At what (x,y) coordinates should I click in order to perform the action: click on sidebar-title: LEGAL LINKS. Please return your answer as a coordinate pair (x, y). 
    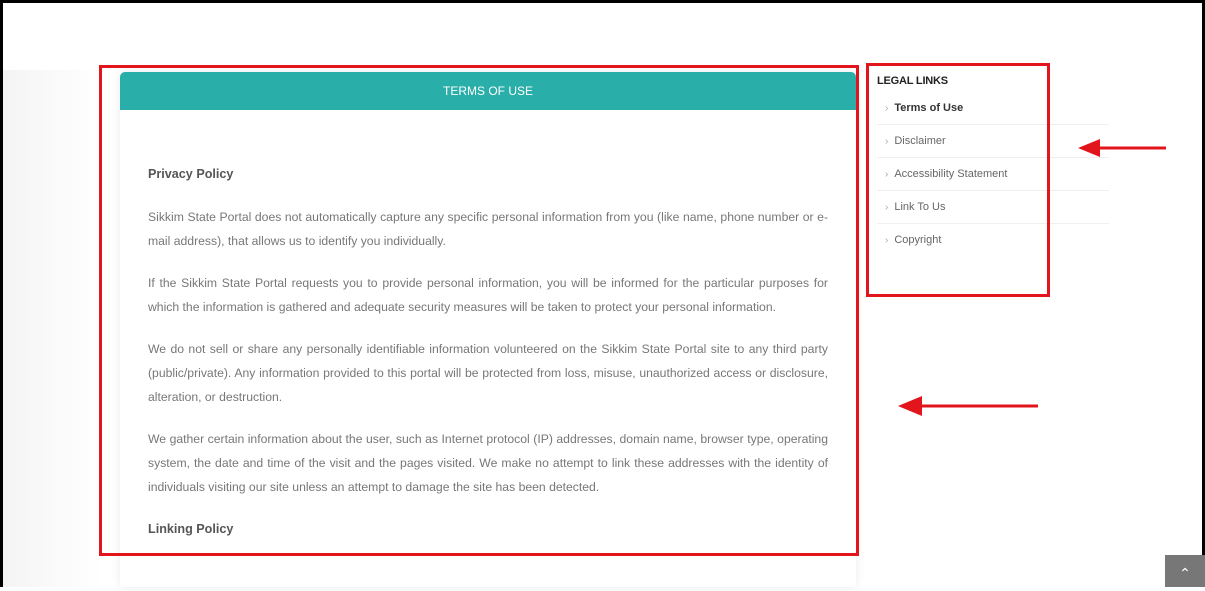
    Looking at the image, I should click on (912, 81).